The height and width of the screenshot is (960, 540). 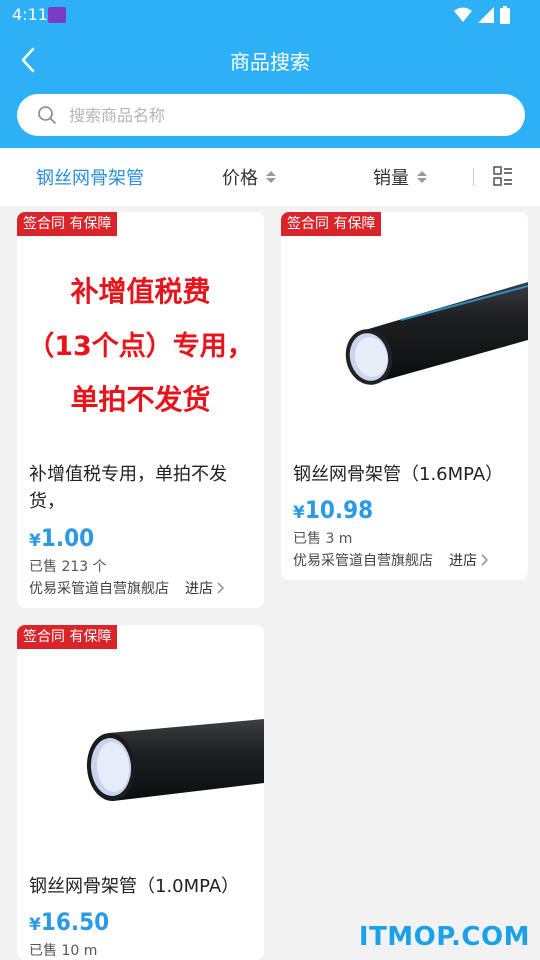 What do you see at coordinates (140, 399) in the screenshot?
I see `promo-text-line: 单拍不发货` at bounding box center [140, 399].